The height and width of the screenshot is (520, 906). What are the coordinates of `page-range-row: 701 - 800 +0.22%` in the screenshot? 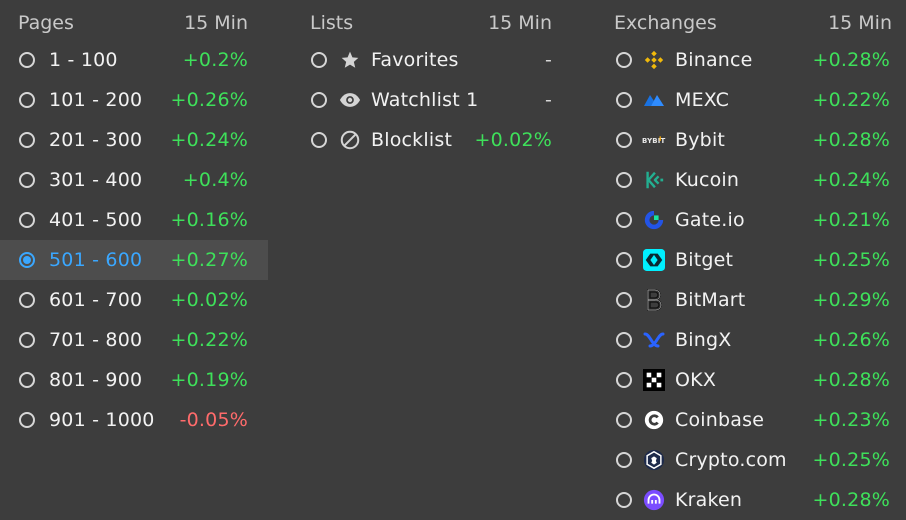 It's located at (134, 340).